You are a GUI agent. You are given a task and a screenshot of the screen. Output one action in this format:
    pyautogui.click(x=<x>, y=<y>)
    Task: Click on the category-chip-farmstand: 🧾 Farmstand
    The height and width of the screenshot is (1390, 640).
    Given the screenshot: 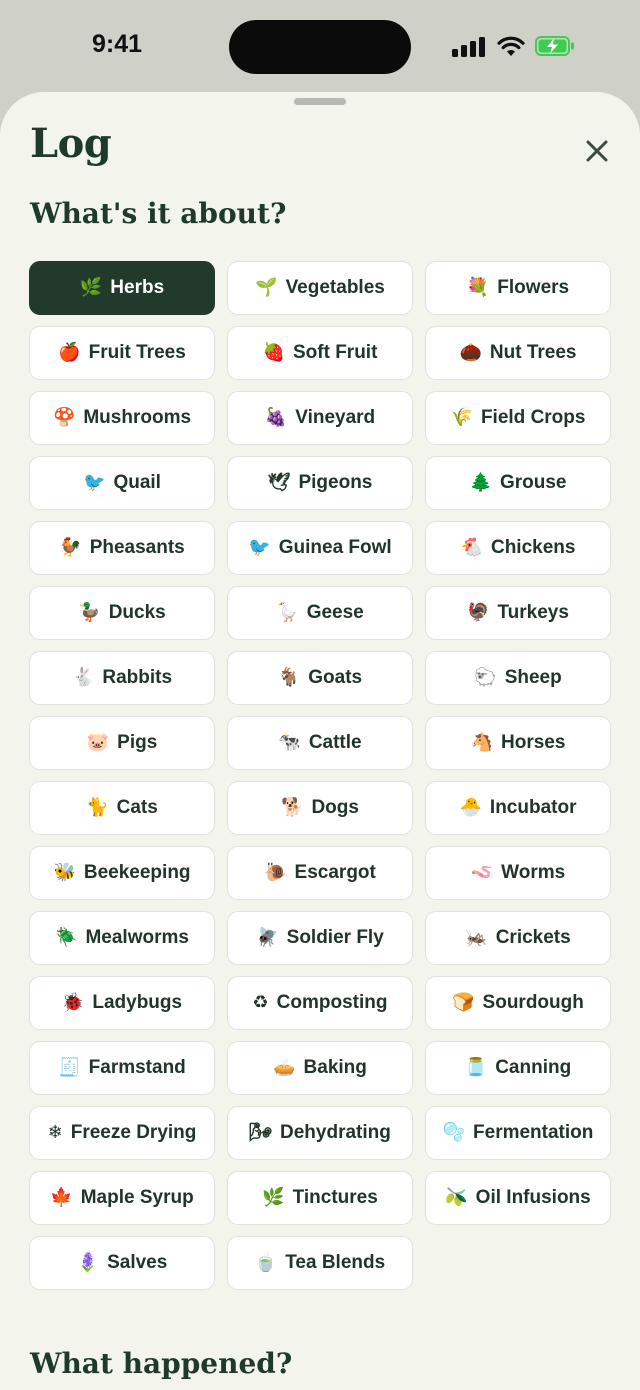 What is the action you would take?
    pyautogui.click(x=122, y=1068)
    